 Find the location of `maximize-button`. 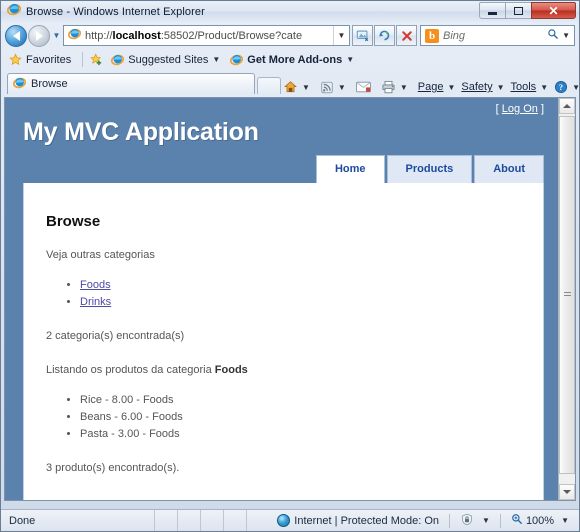

maximize-button is located at coordinates (518, 10).